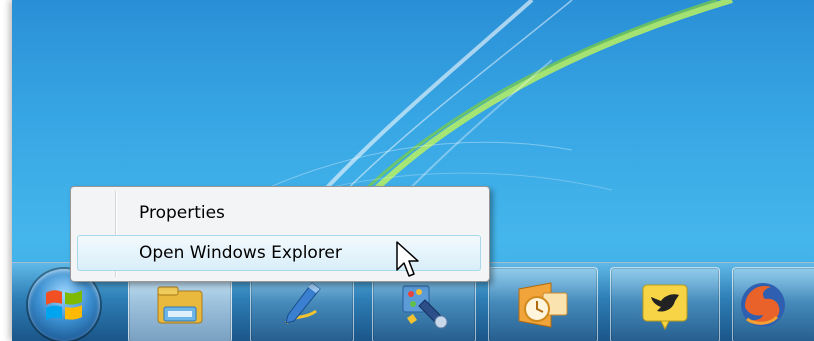 This screenshot has height=341, width=814. I want to click on firefox-icon, so click(763, 305).